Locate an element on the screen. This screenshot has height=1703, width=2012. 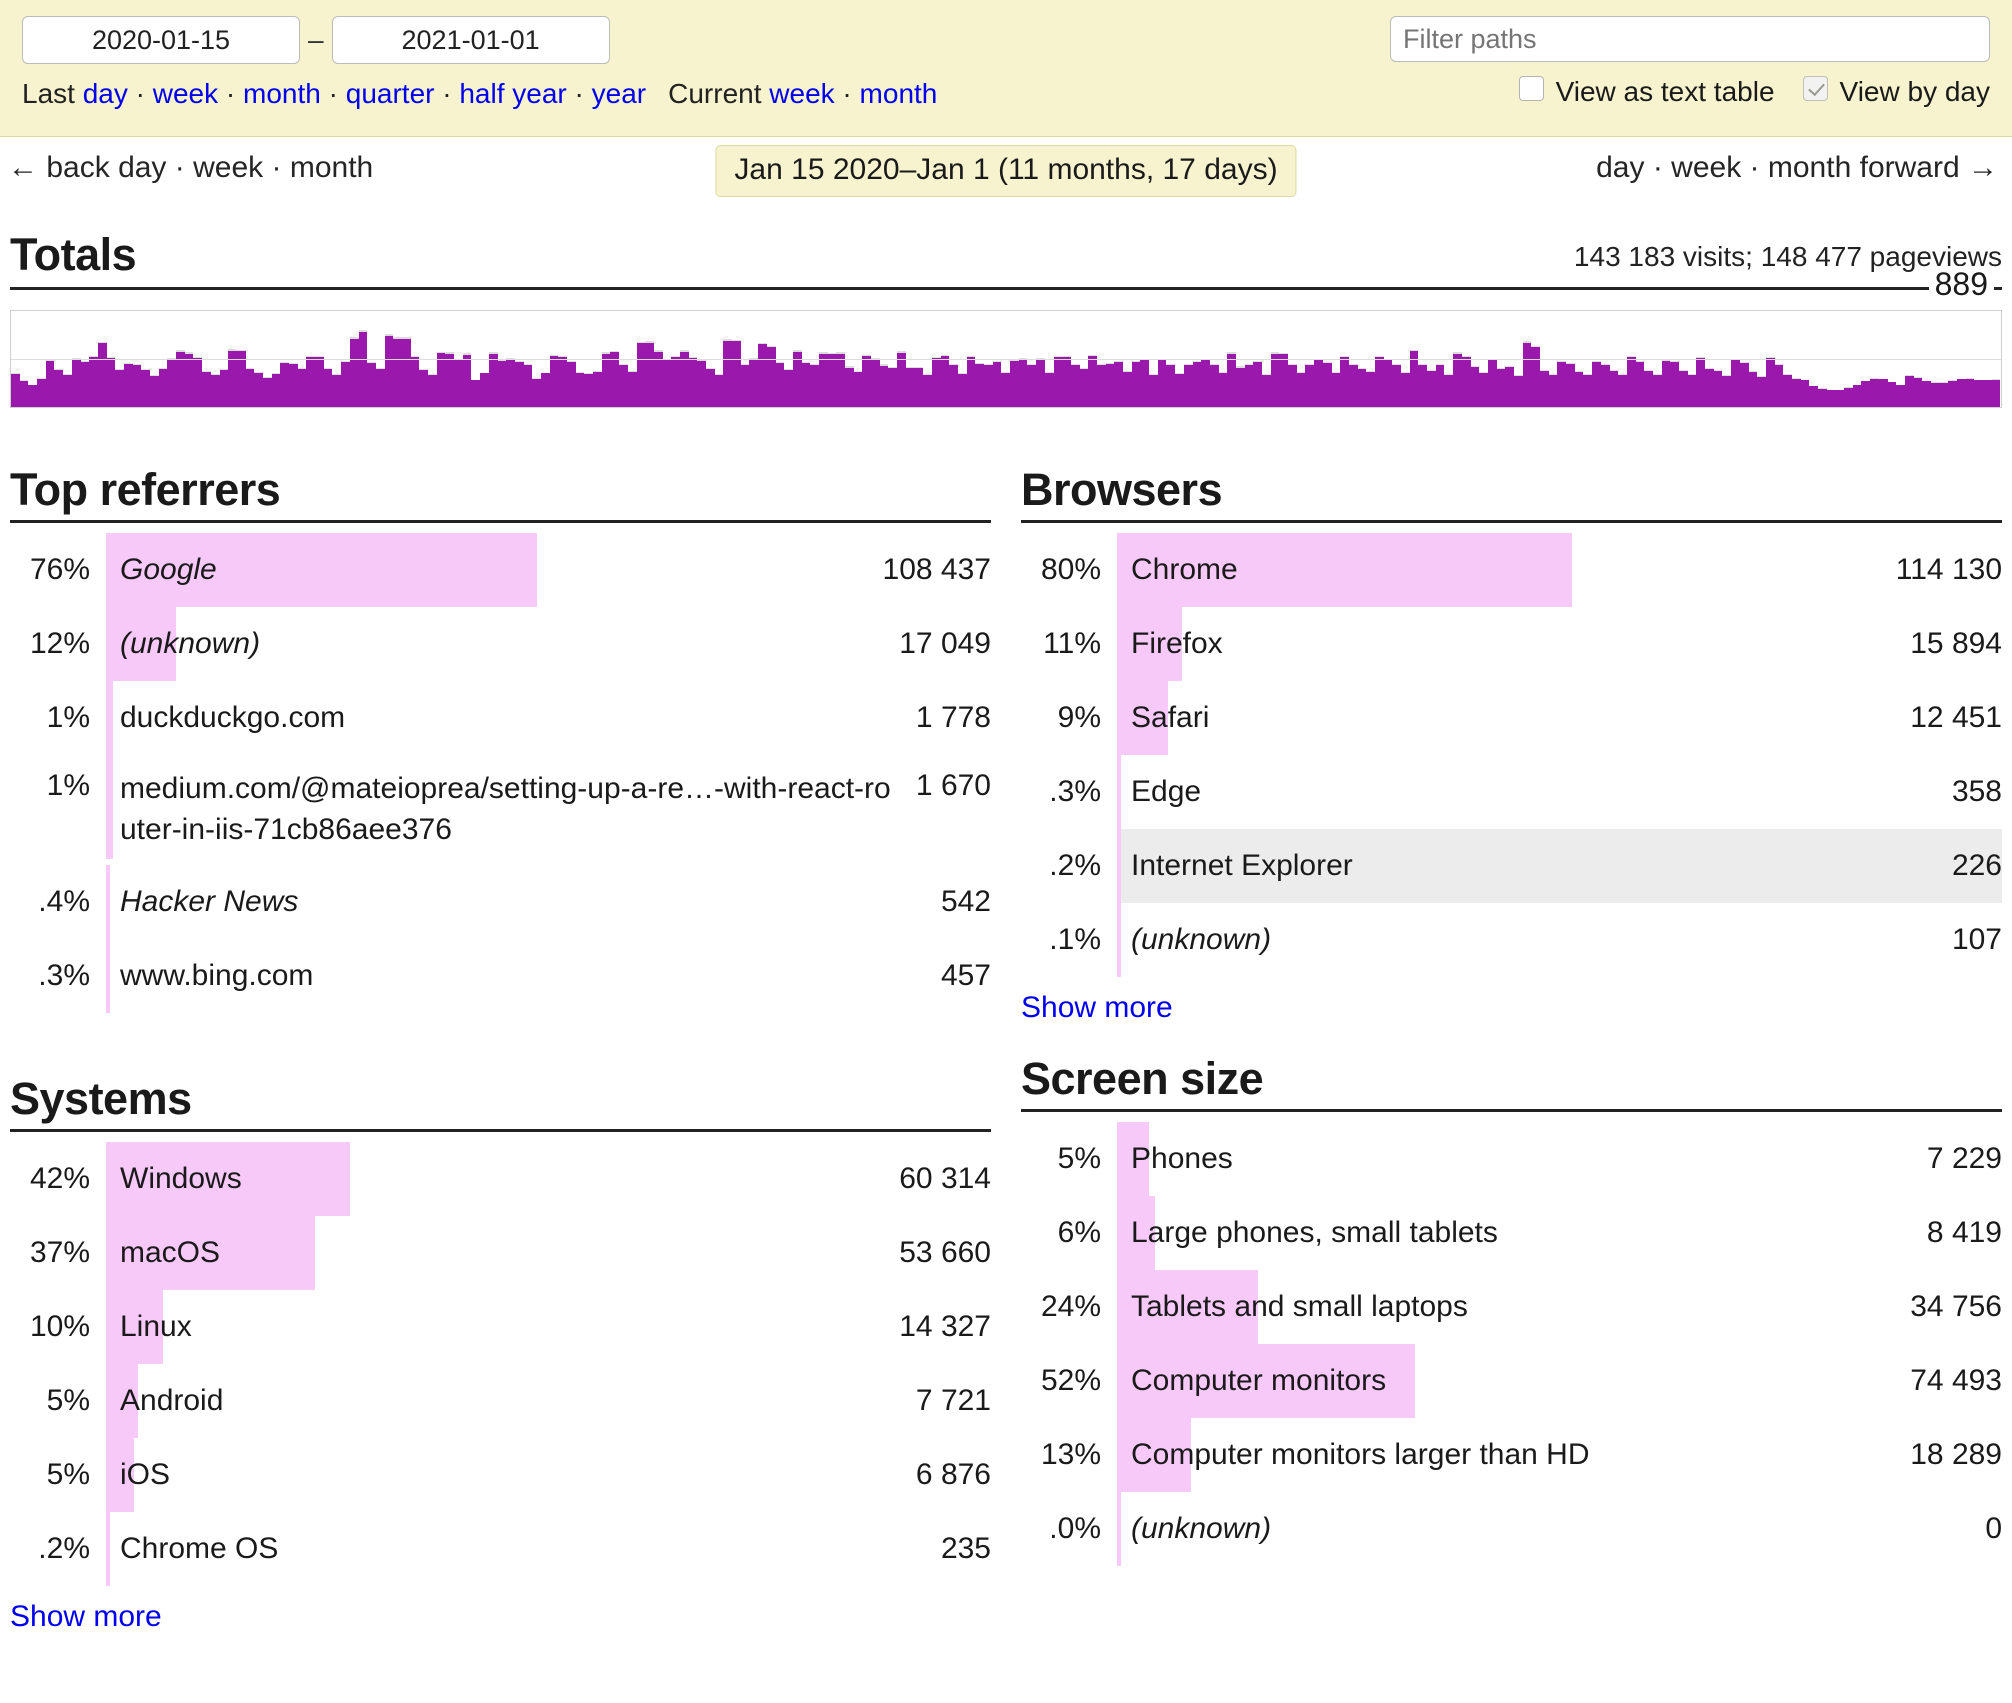
totals-bar-chart is located at coordinates (1006, 359).